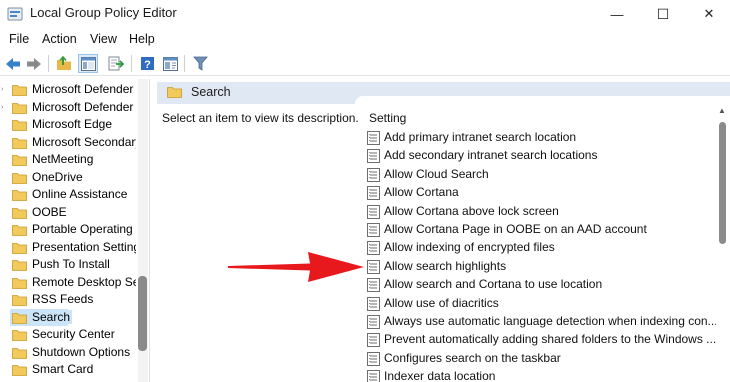 This screenshot has height=382, width=730. I want to click on tree-item-label: Security Center, so click(73, 334).